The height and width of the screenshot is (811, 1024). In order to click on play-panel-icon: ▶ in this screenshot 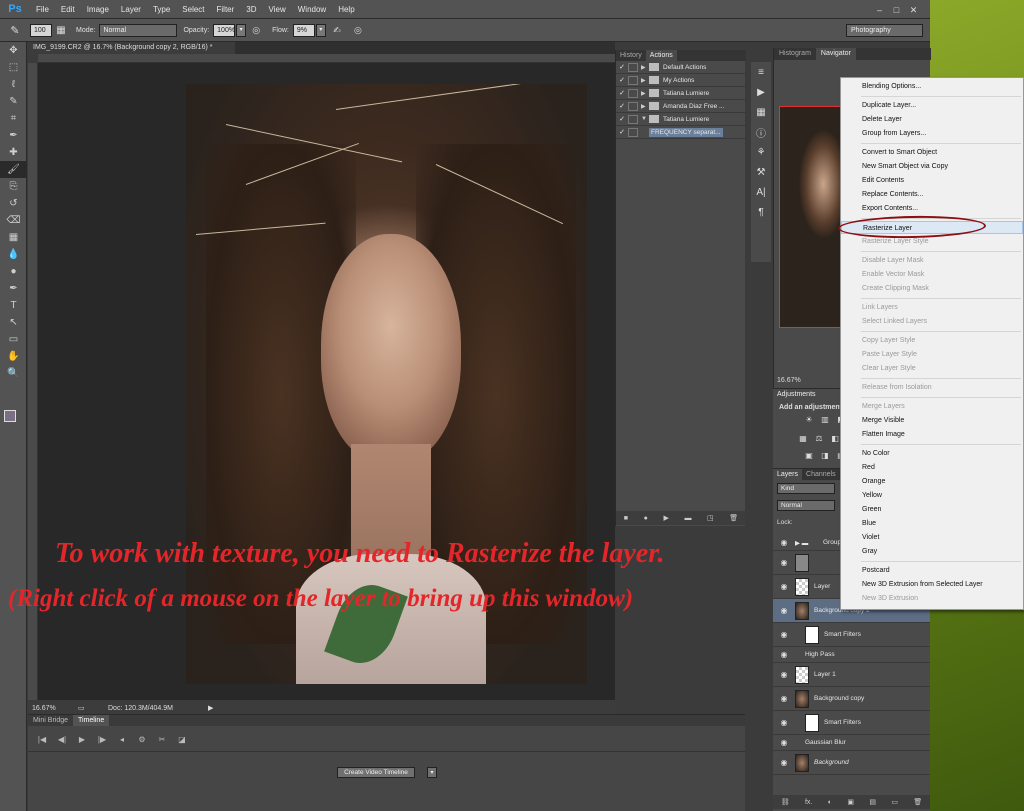, I will do `click(761, 92)`.